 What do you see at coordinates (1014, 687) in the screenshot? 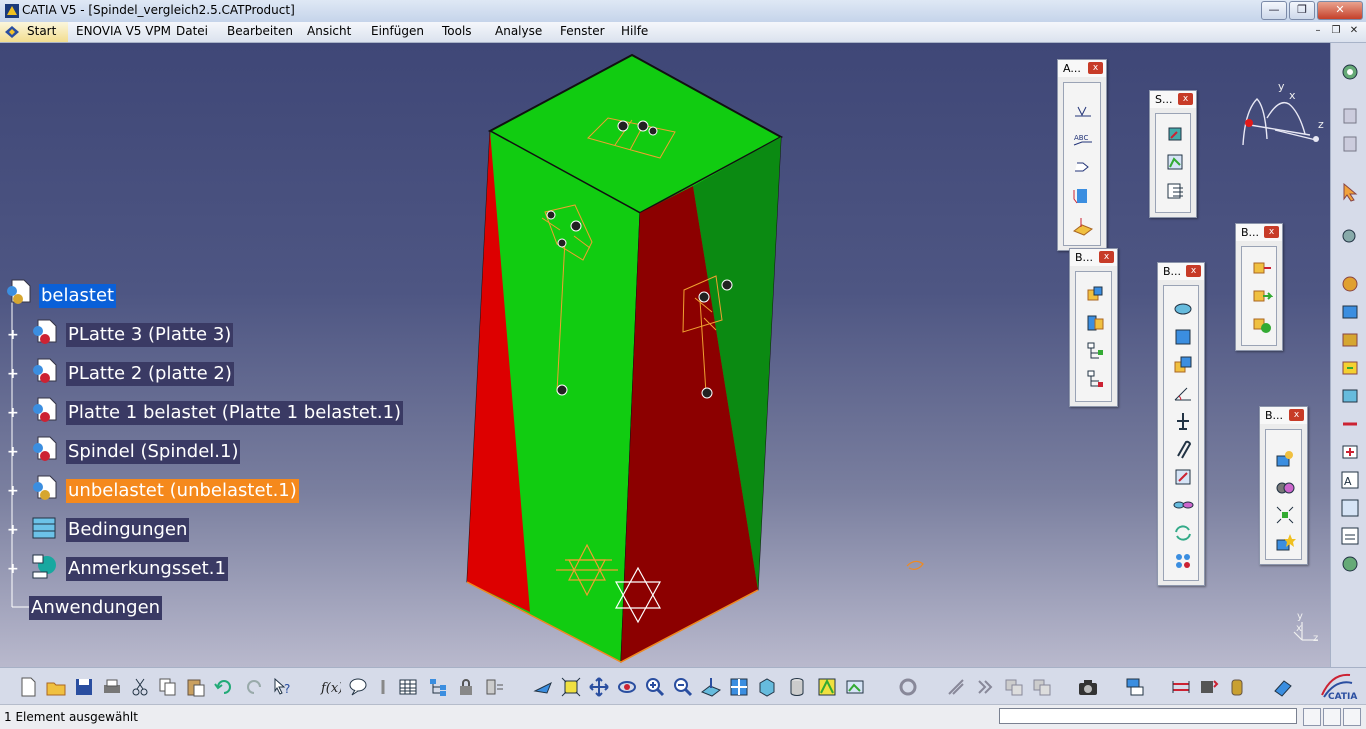
I see `distance-analysis-icon` at bounding box center [1014, 687].